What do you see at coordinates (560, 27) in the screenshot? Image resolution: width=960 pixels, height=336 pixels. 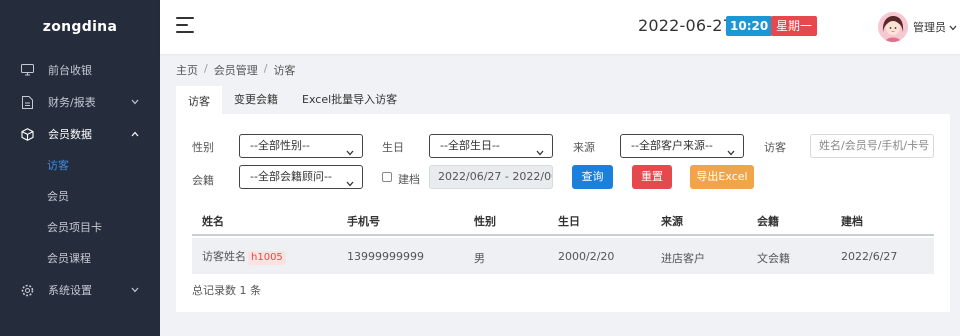 I see `top-header: 2022-06-27 10:20 星期一 管理员` at bounding box center [560, 27].